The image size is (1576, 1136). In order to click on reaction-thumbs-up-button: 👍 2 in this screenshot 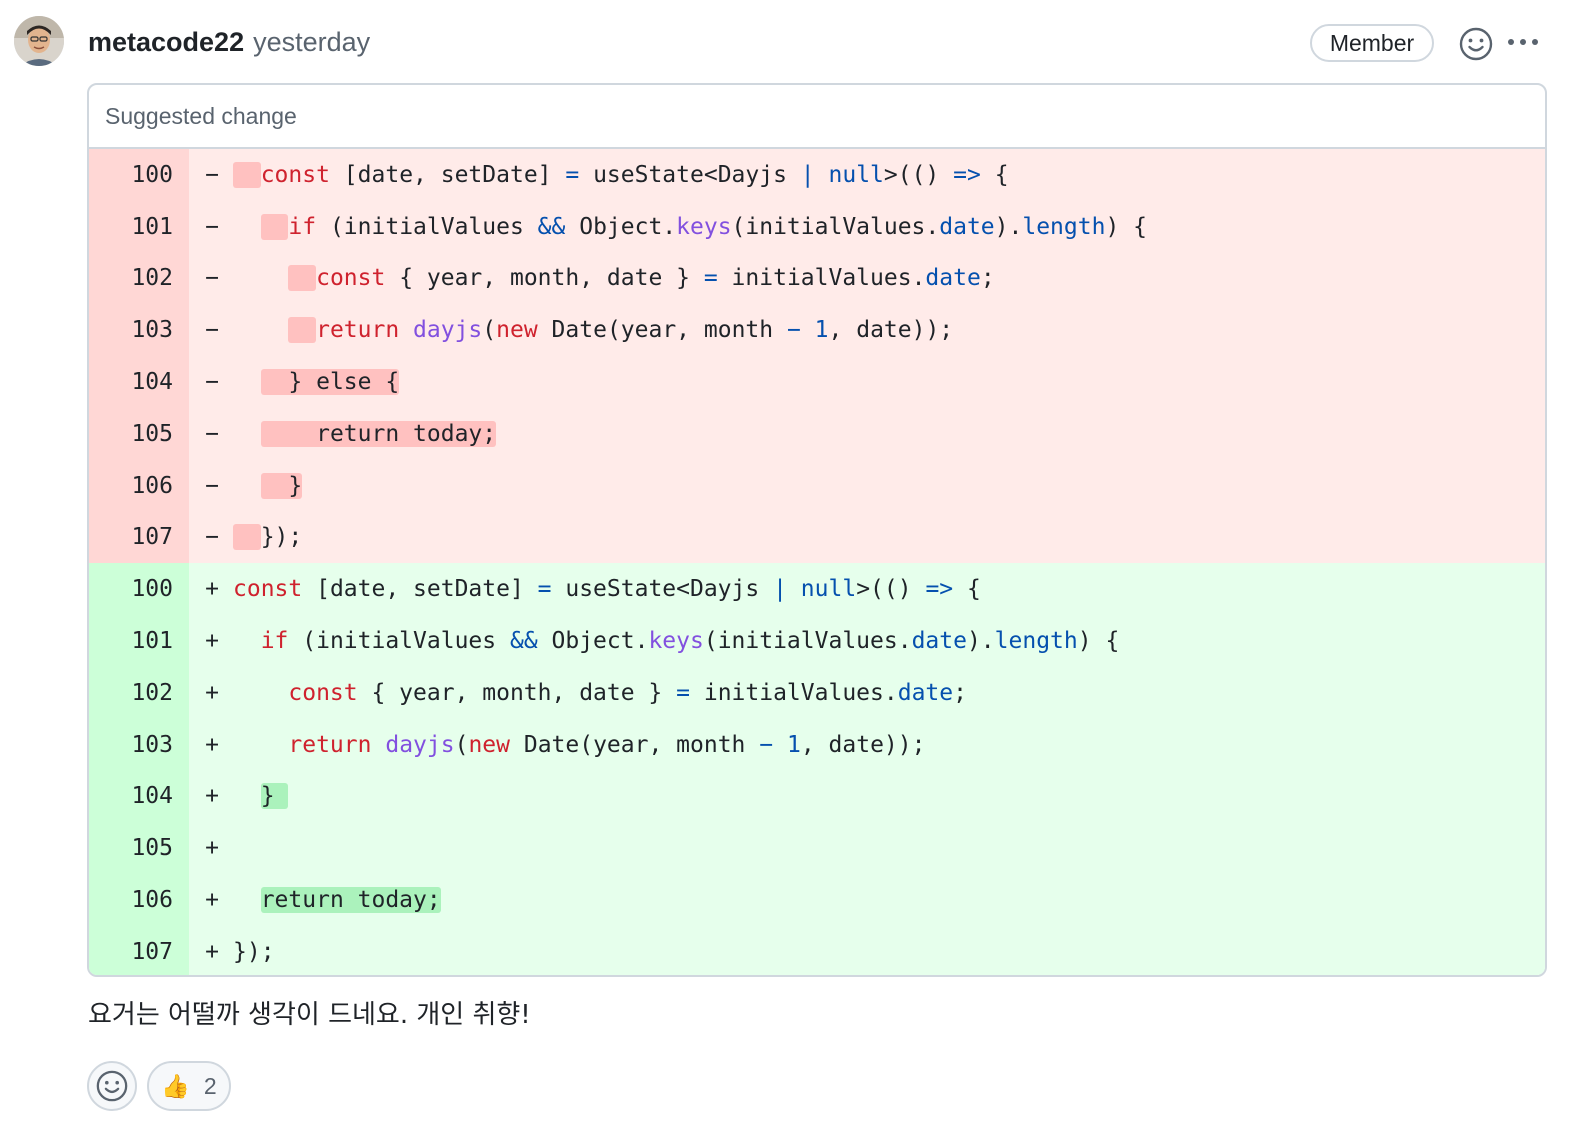, I will do `click(189, 1086)`.